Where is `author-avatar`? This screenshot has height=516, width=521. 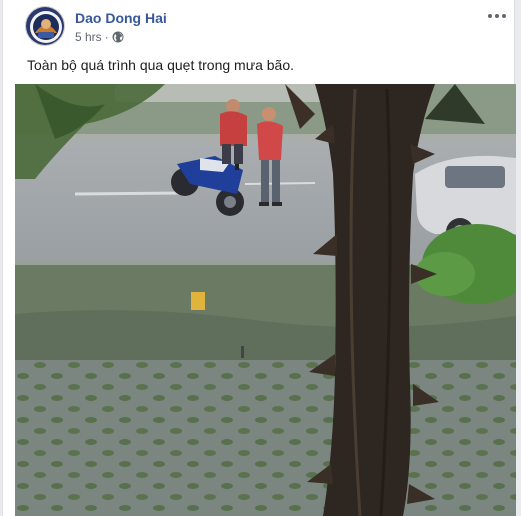 author-avatar is located at coordinates (45, 26).